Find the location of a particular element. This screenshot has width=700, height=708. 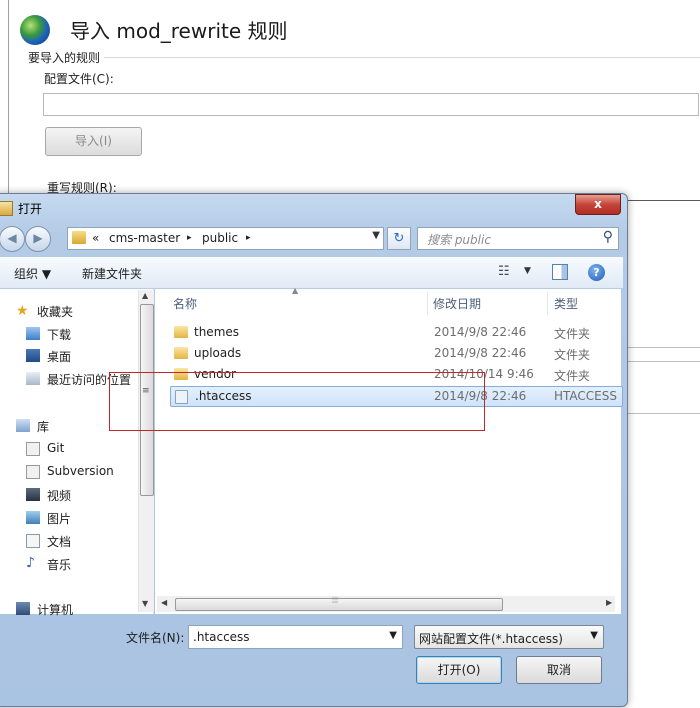

recent-places-icon is located at coordinates (33, 378).